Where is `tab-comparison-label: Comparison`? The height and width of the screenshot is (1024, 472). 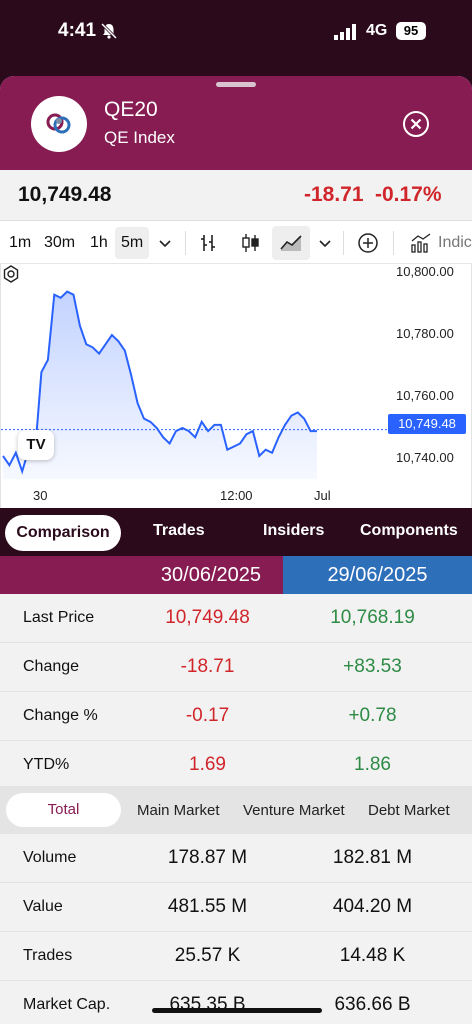 tab-comparison-label: Comparison is located at coordinates (63, 532).